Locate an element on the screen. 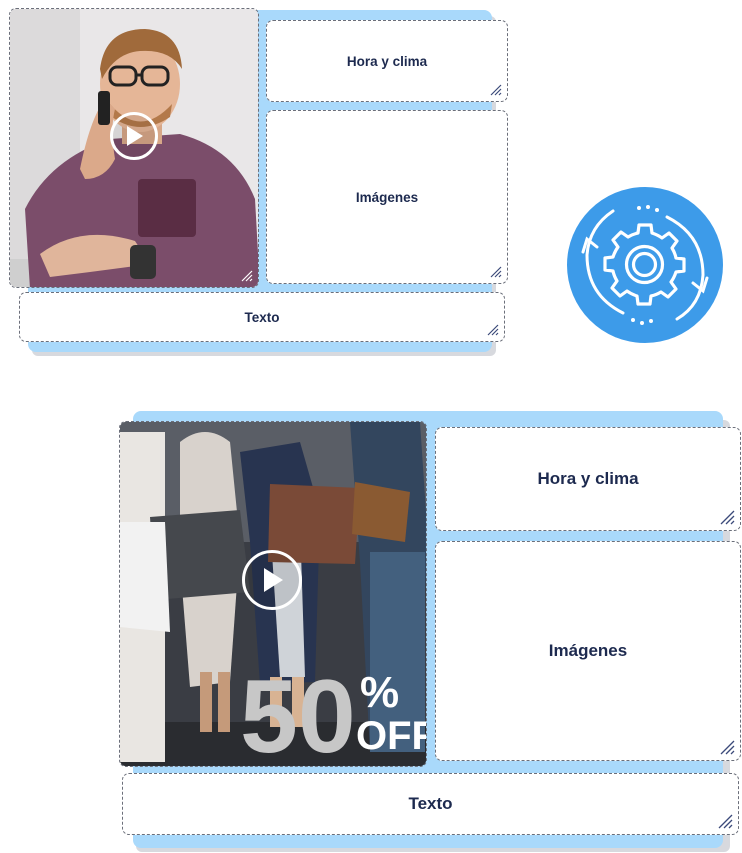 The width and height of the screenshot is (742, 853). video-zone is located at coordinates (134, 148).